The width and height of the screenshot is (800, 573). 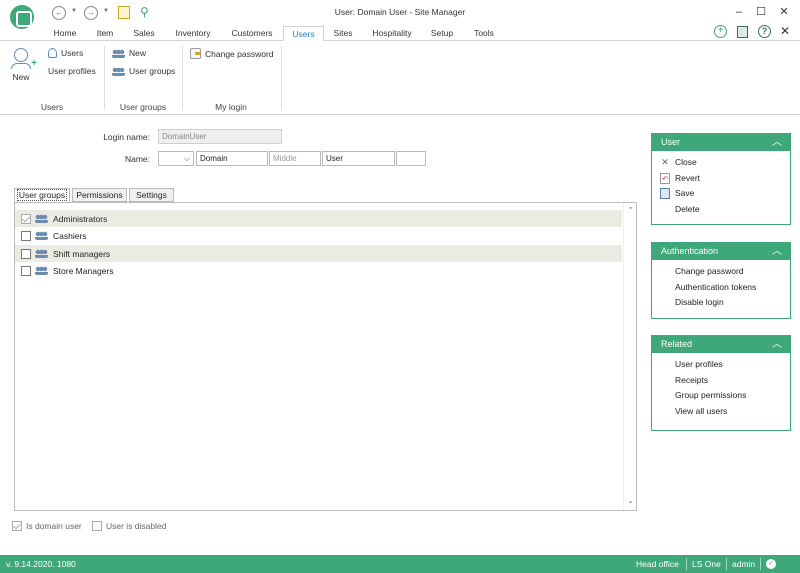 I want to click on ribbon-change-password-button: Change password, so click(x=232, y=53).